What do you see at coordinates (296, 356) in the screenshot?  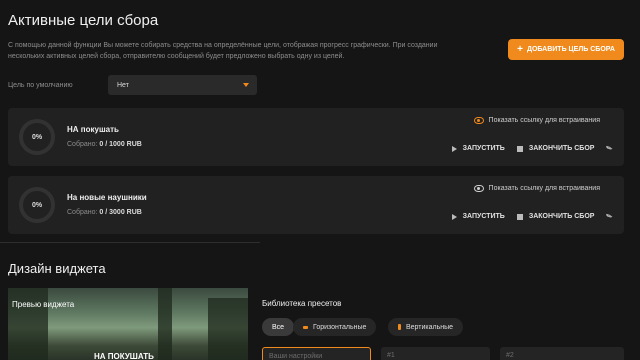 I see `preset-custom-label: Ваши настройки` at bounding box center [296, 356].